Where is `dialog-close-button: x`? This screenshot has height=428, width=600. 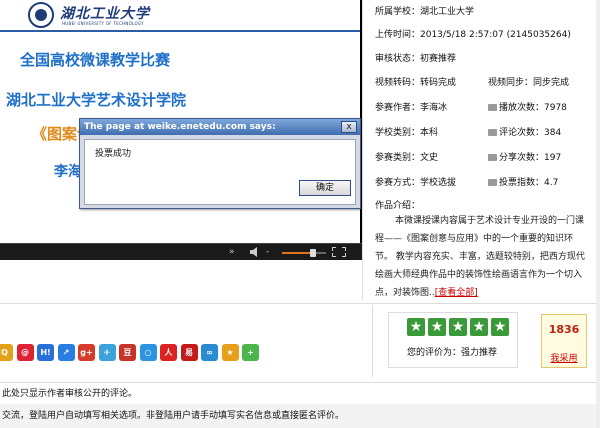 dialog-close-button: x is located at coordinates (349, 127).